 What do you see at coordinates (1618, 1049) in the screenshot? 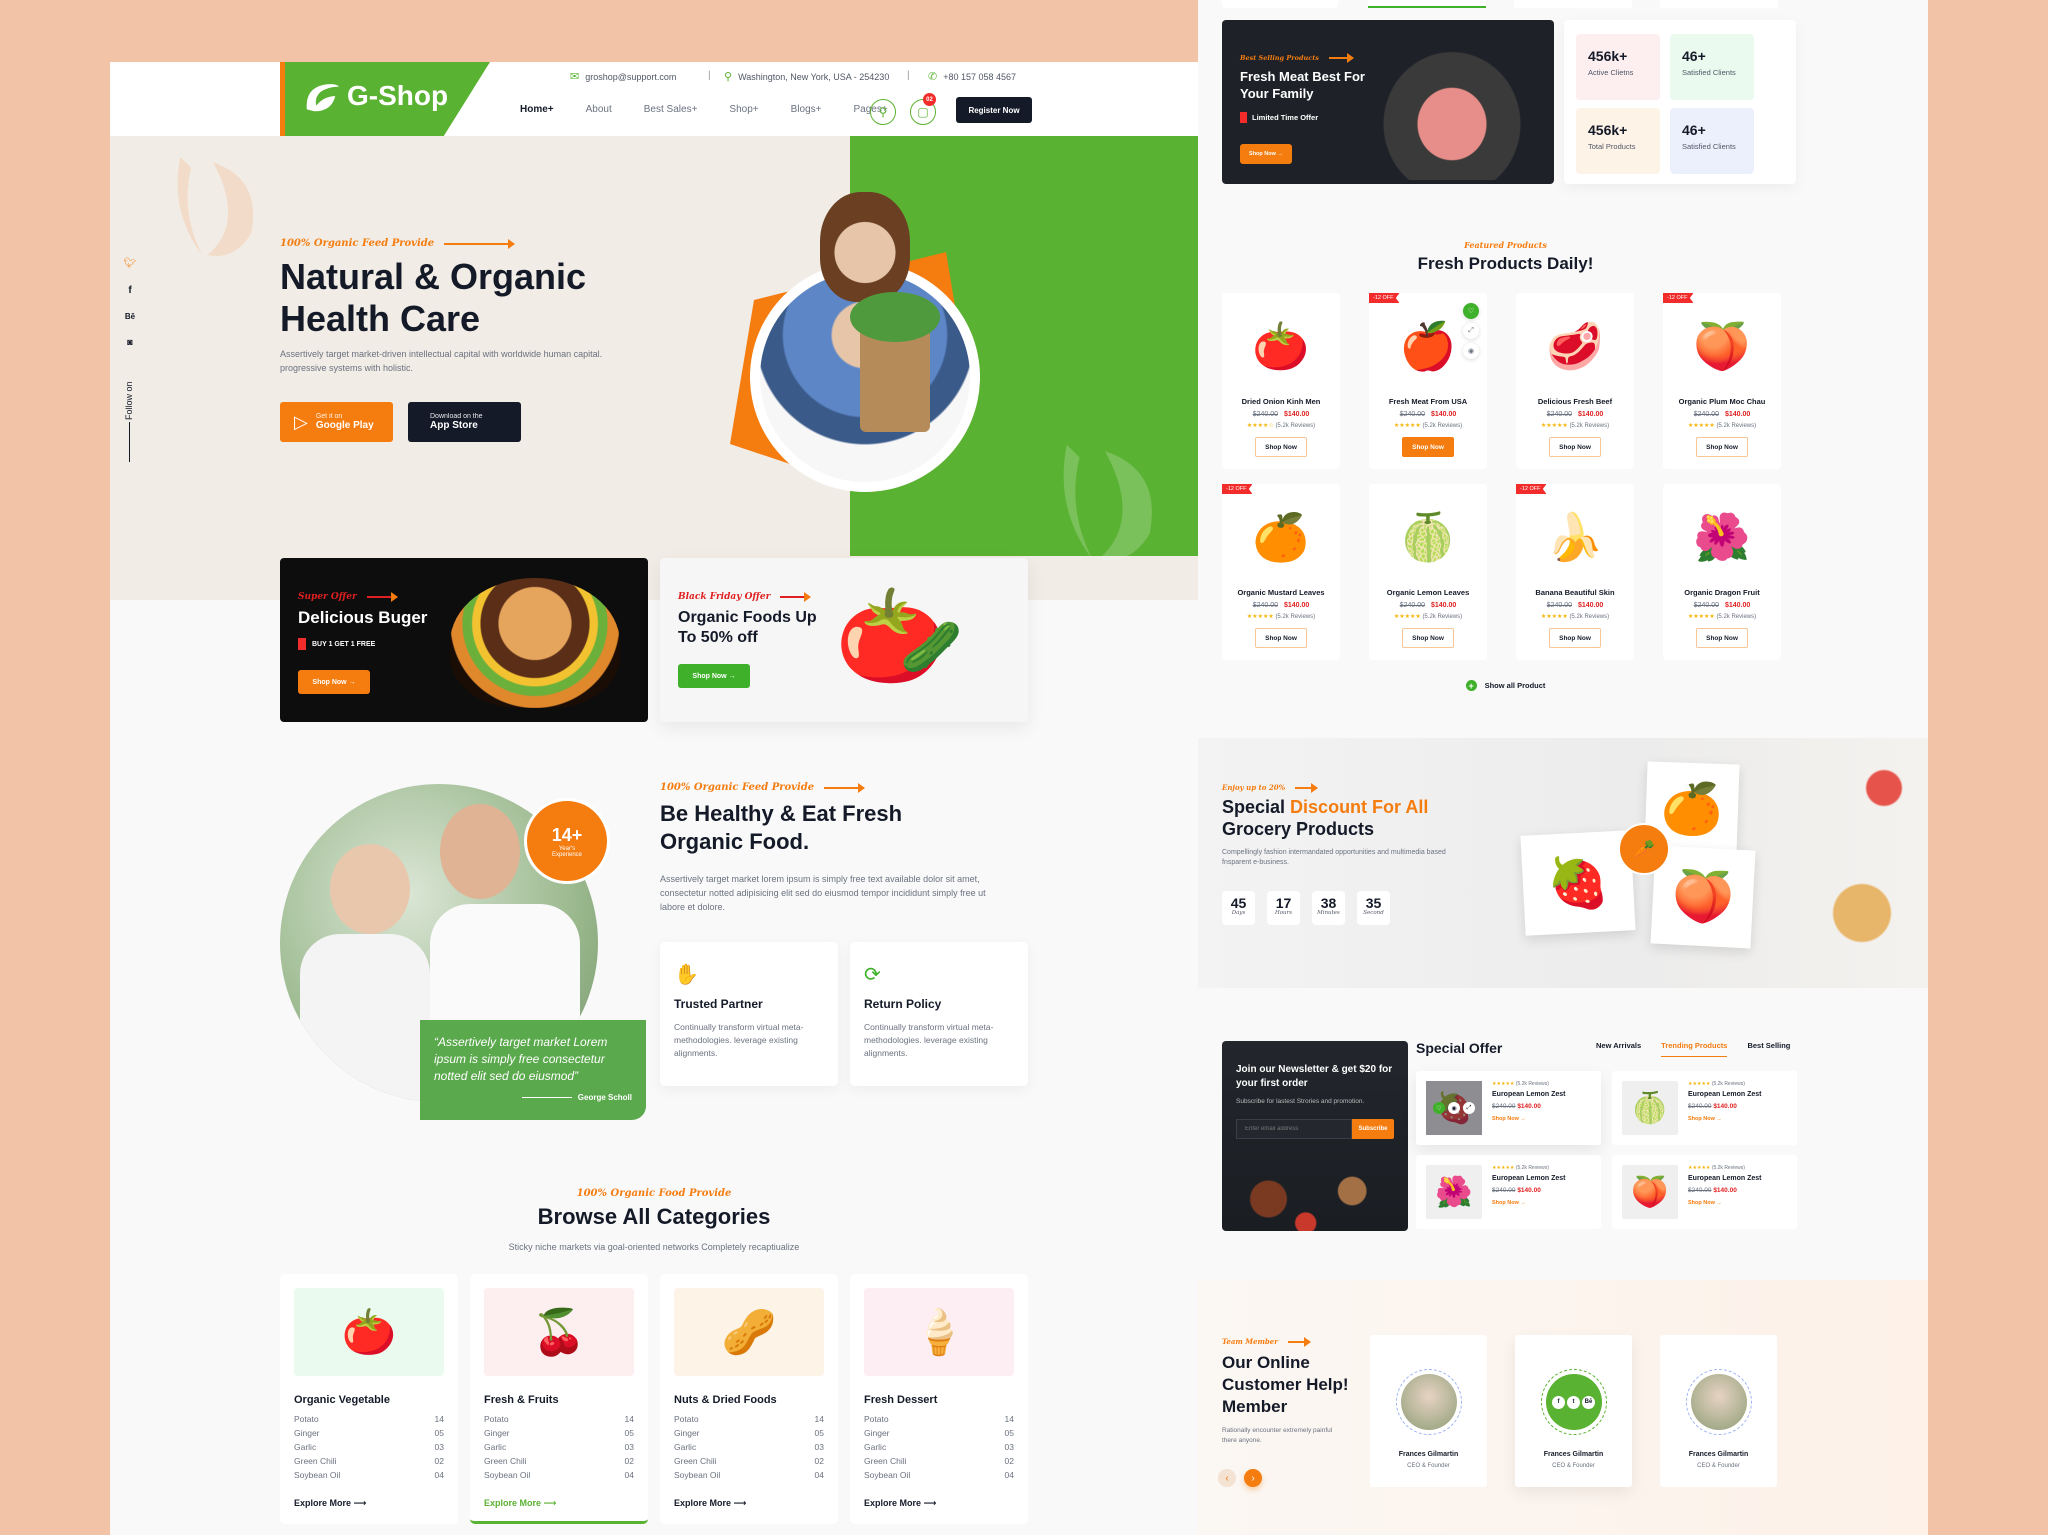
I see `tab-new-arrivals: New Arrivals` at bounding box center [1618, 1049].